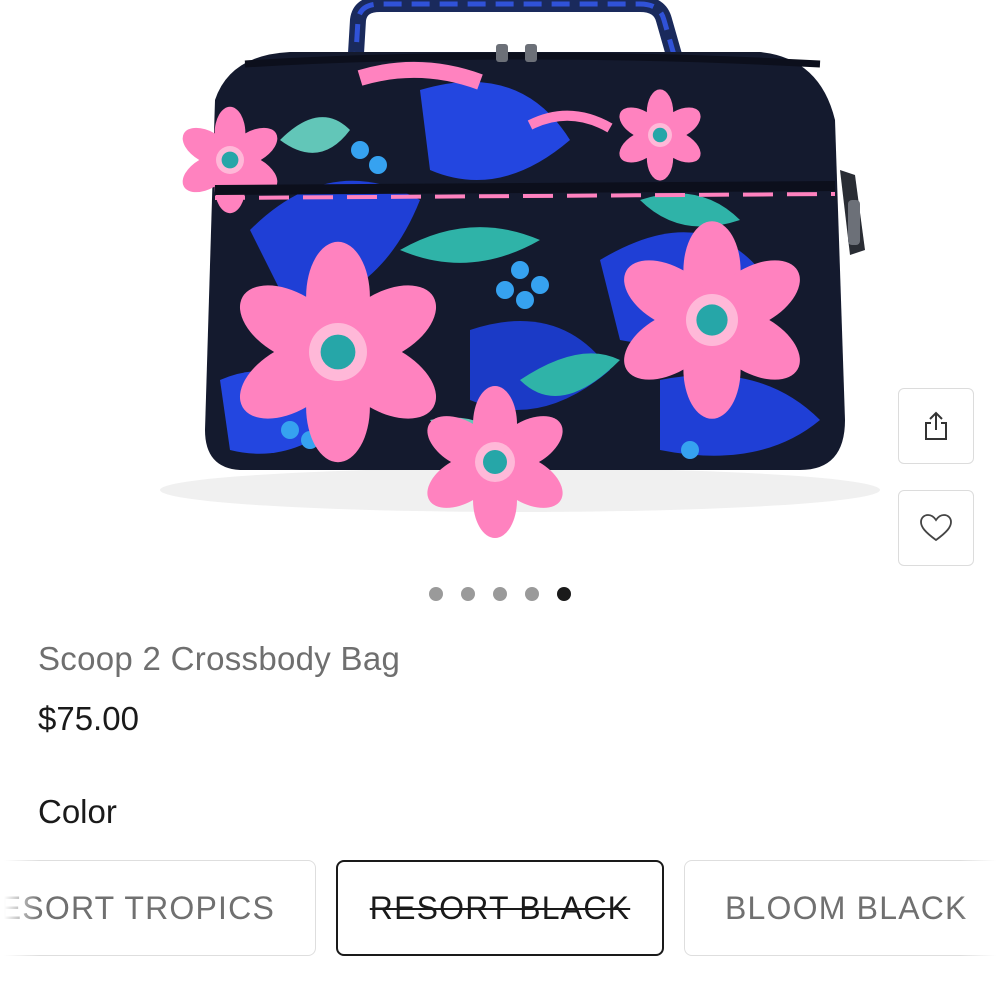 Image resolution: width=1000 pixels, height=1000 pixels. I want to click on share-icon, so click(936, 425).